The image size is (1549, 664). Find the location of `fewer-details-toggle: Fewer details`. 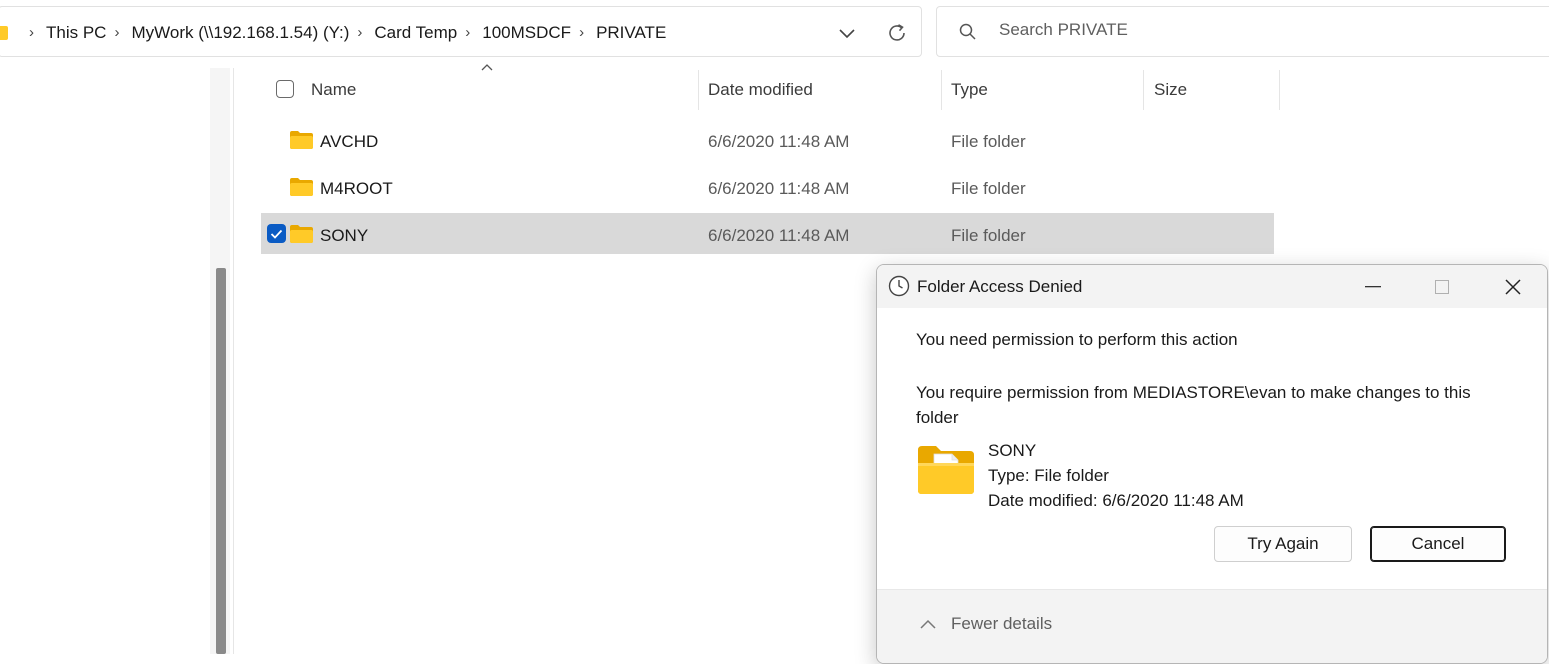

fewer-details-toggle: Fewer details is located at coordinates (985, 624).